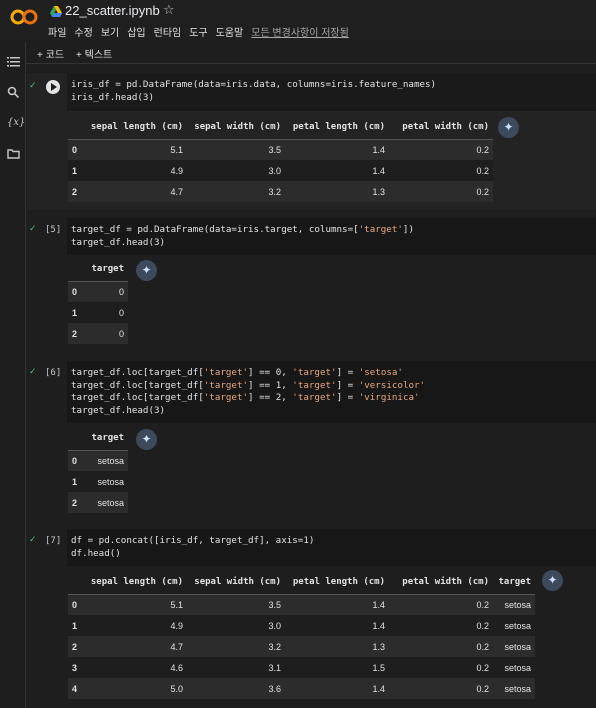 The width and height of the screenshot is (596, 708). Describe the element at coordinates (274, 191) in the screenshot. I see `table-cell: 3.2` at that location.